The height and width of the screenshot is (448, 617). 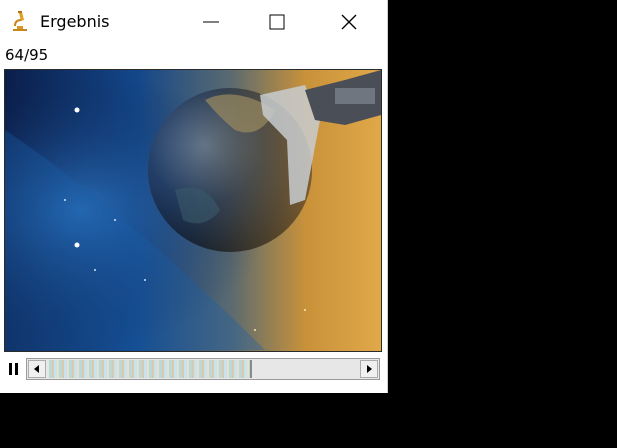 What do you see at coordinates (151, 369) in the screenshot?
I see `slider-thumb` at bounding box center [151, 369].